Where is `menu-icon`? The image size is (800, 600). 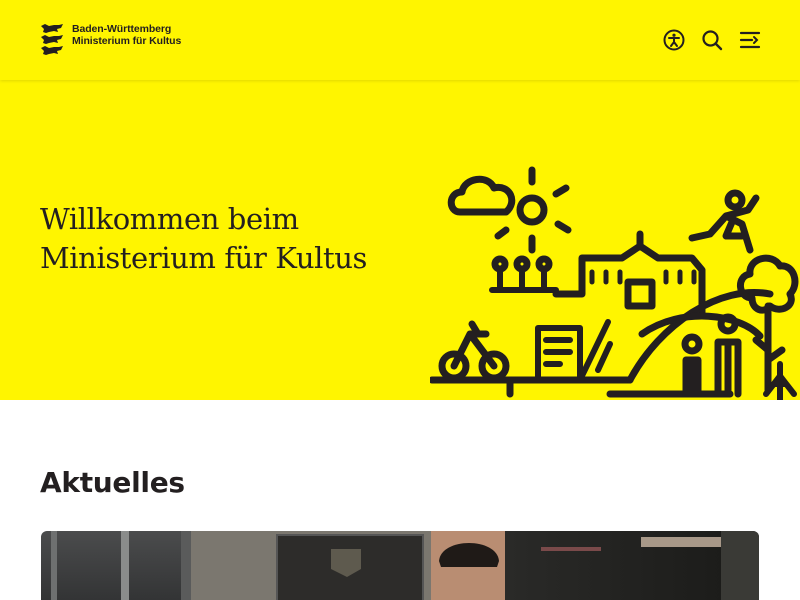
menu-icon is located at coordinates (750, 40).